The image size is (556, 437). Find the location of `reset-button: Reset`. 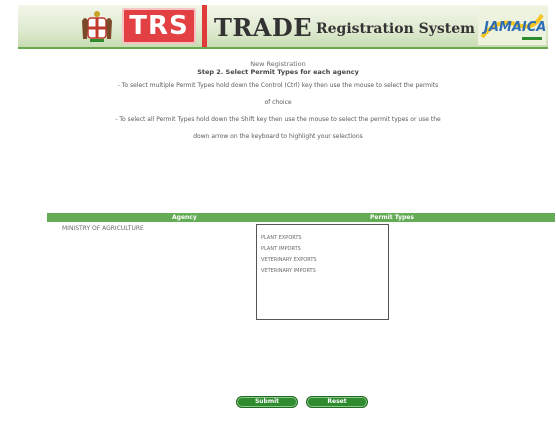

reset-button: Reset is located at coordinates (337, 402).